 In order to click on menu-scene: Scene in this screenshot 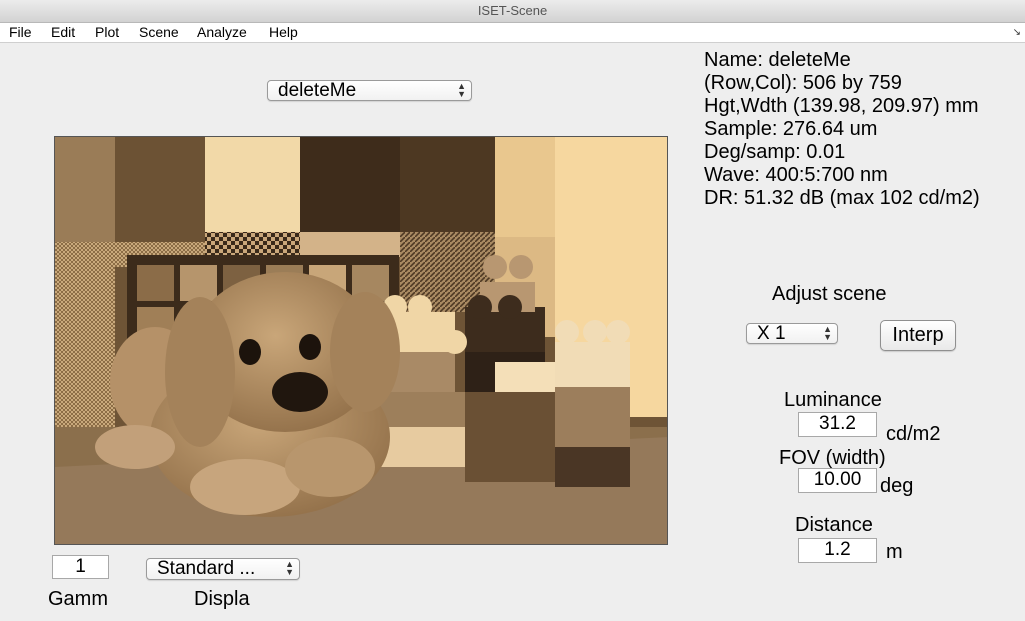, I will do `click(159, 32)`.